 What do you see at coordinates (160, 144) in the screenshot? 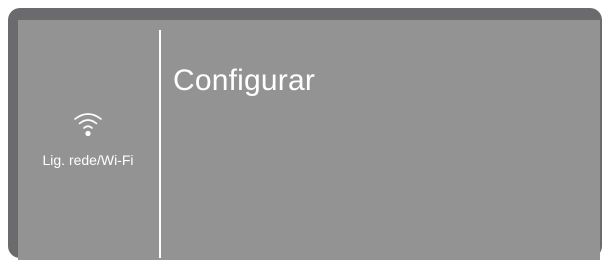
I see `panel-divider` at bounding box center [160, 144].